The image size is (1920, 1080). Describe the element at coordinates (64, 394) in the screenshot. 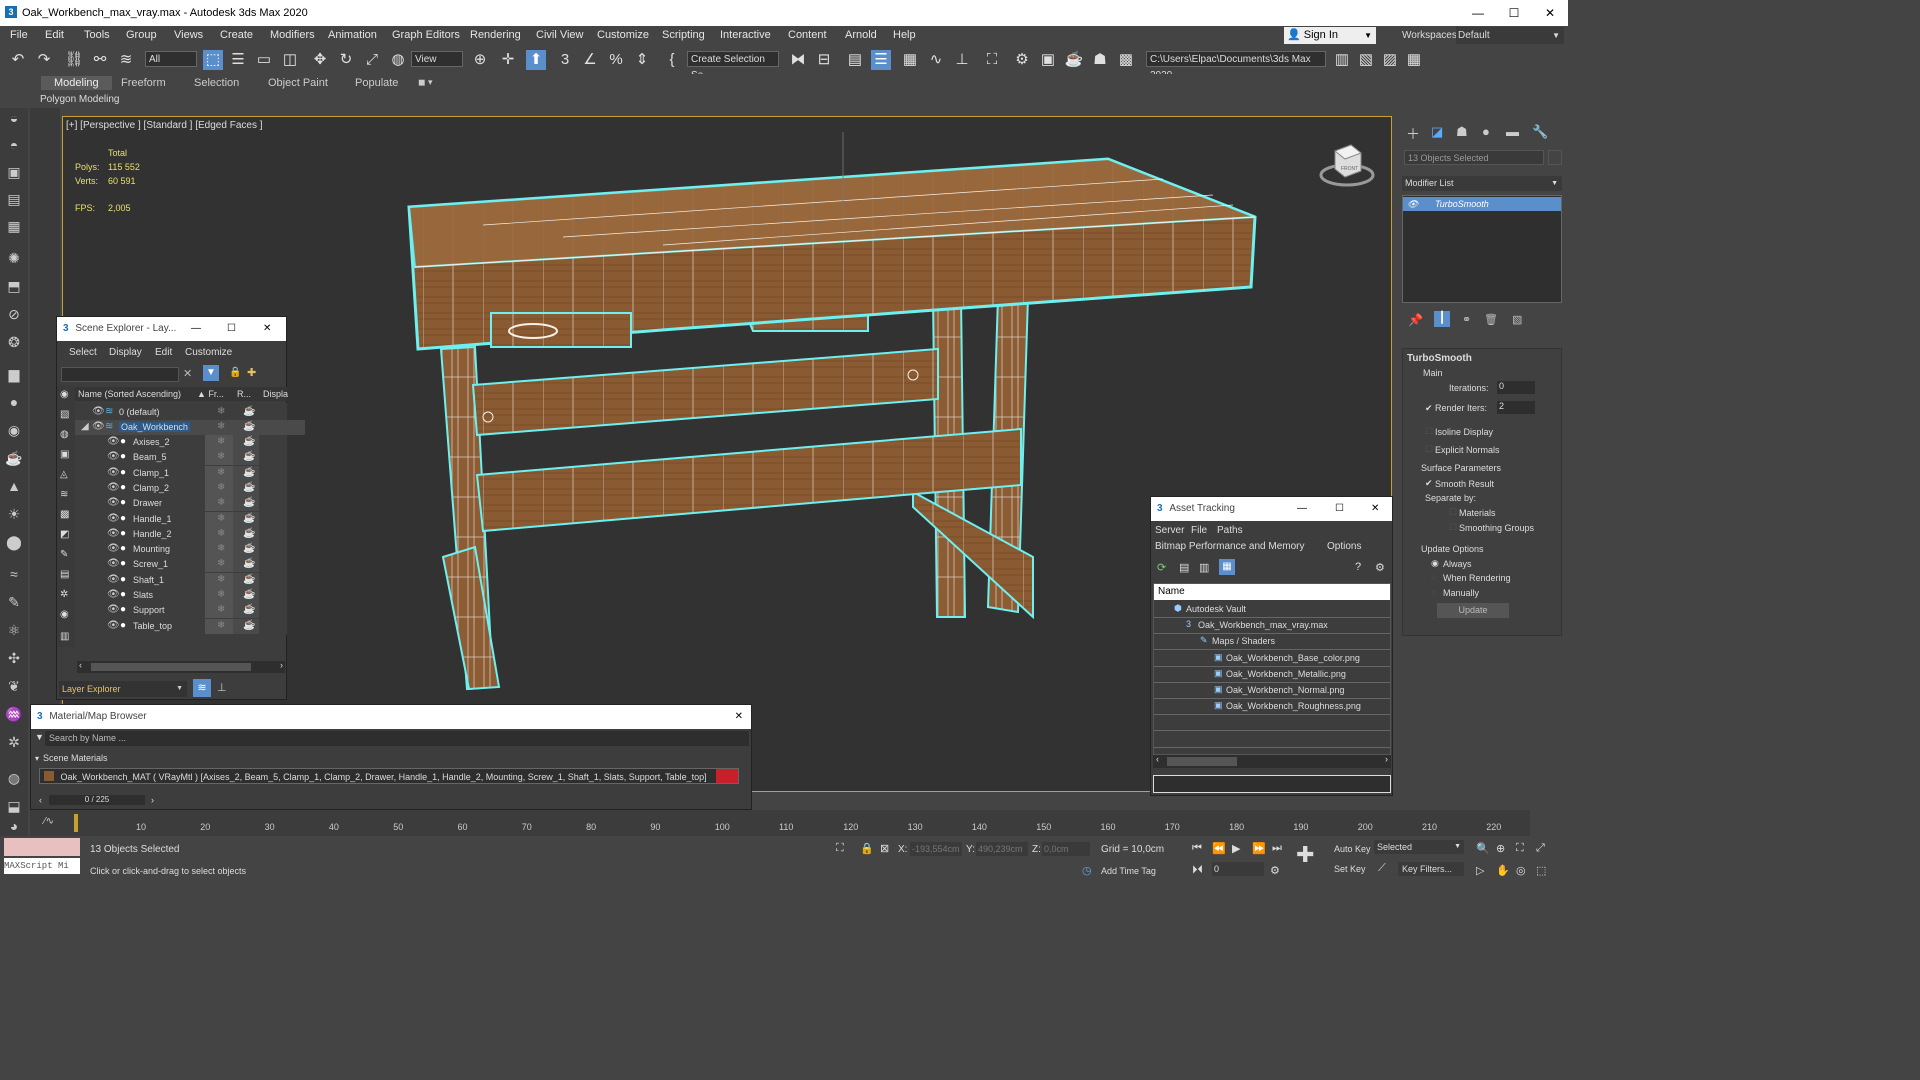

I see `display-none-icon: ◉` at that location.